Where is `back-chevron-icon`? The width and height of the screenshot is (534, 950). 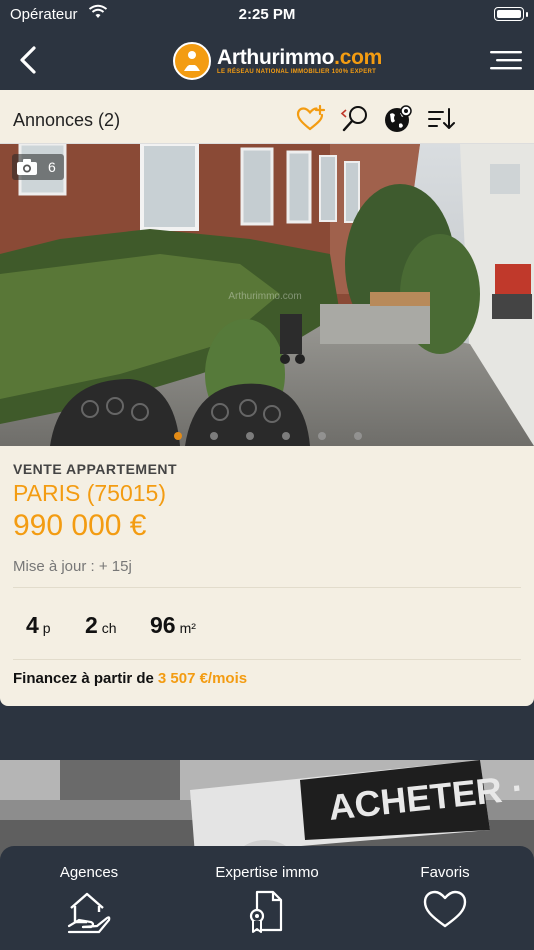 back-chevron-icon is located at coordinates (29, 60).